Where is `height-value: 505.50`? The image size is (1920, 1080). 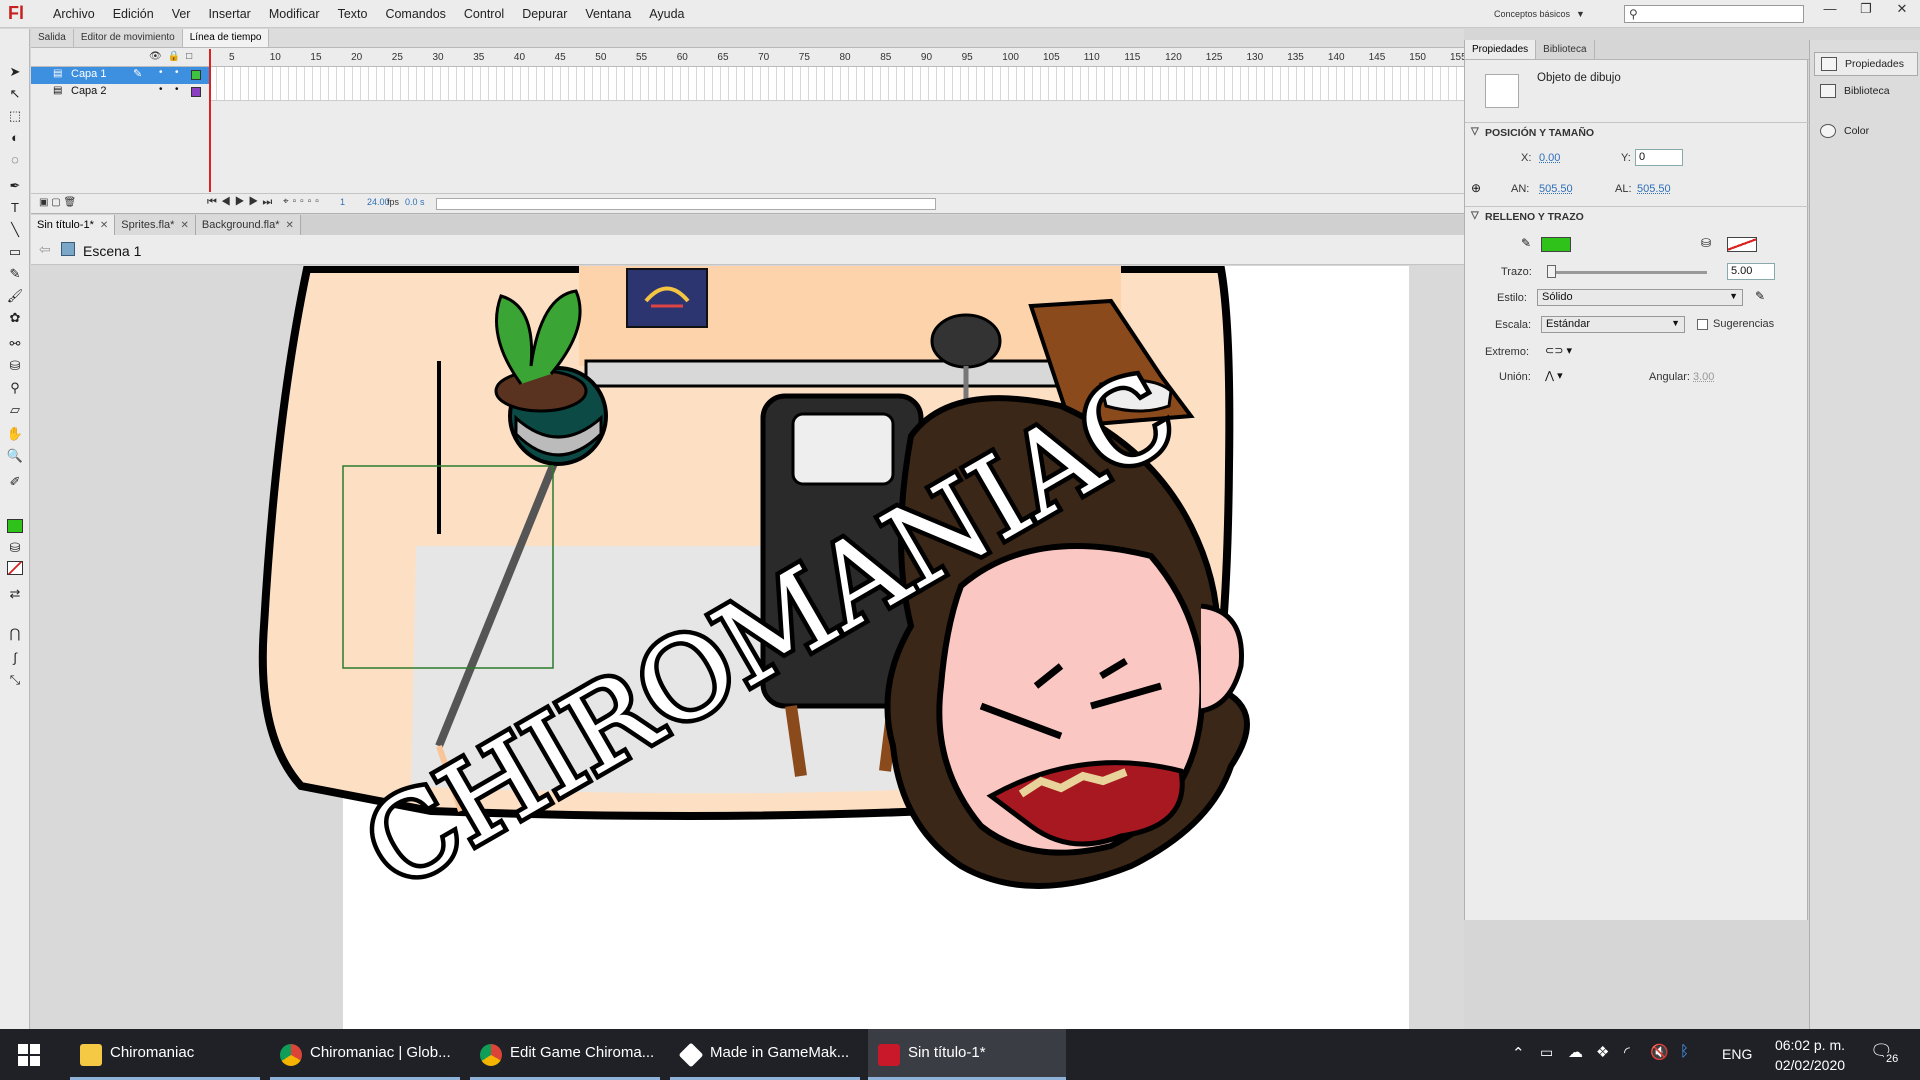
height-value: 505.50 is located at coordinates (1654, 189).